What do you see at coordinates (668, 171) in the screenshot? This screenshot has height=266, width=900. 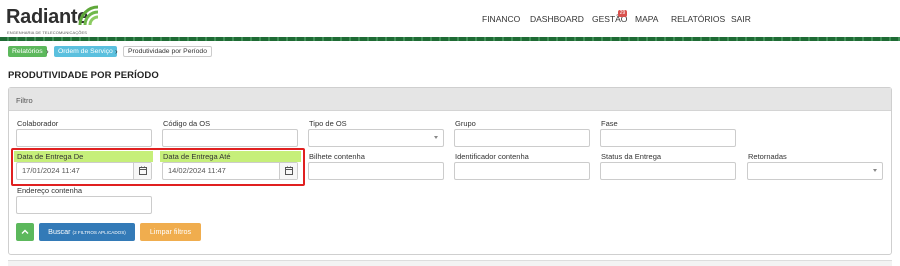 I see `status-entrega-field` at bounding box center [668, 171].